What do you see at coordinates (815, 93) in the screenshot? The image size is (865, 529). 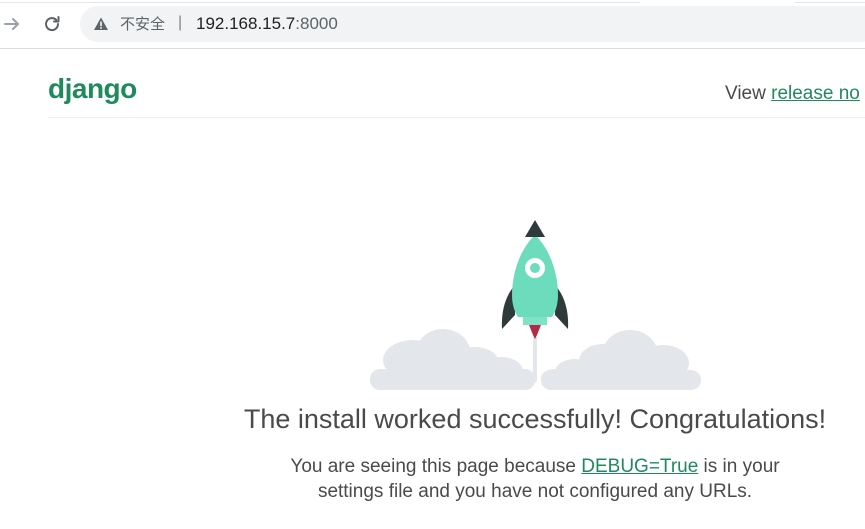 I see `release-notes-link: release no` at bounding box center [815, 93].